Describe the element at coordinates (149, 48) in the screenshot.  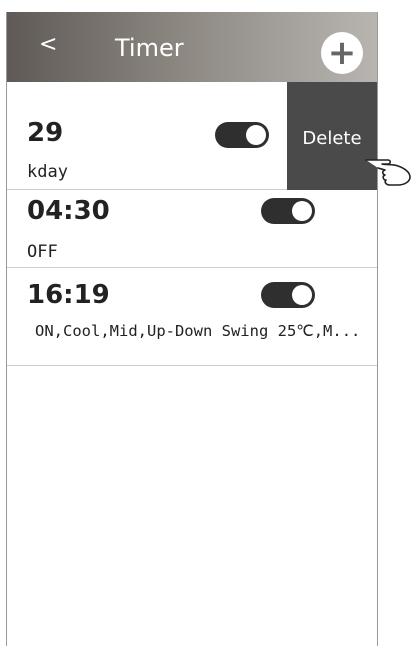
I see `page-title: Timer` at that location.